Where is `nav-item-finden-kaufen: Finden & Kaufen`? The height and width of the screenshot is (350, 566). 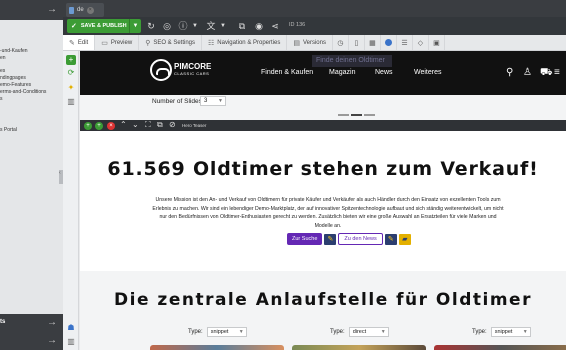
nav-item-finden-kaufen: Finden & Kaufen is located at coordinates (287, 72).